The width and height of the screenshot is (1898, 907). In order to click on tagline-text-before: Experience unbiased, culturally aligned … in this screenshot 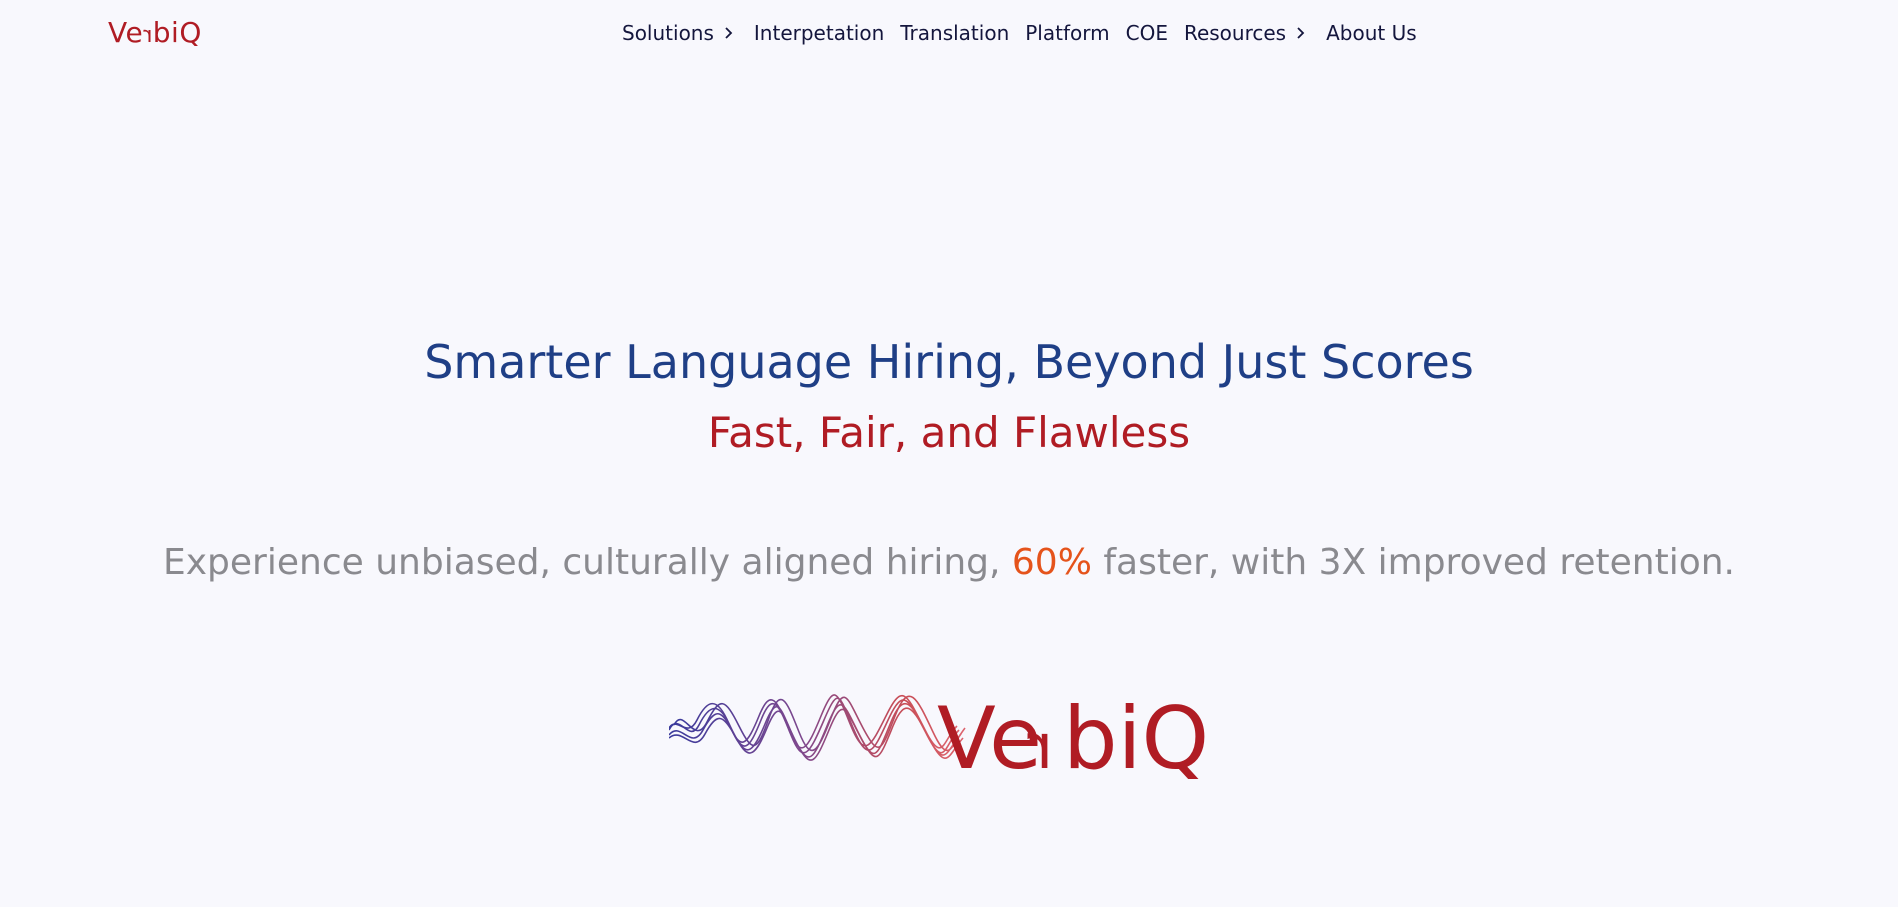, I will do `click(587, 562)`.